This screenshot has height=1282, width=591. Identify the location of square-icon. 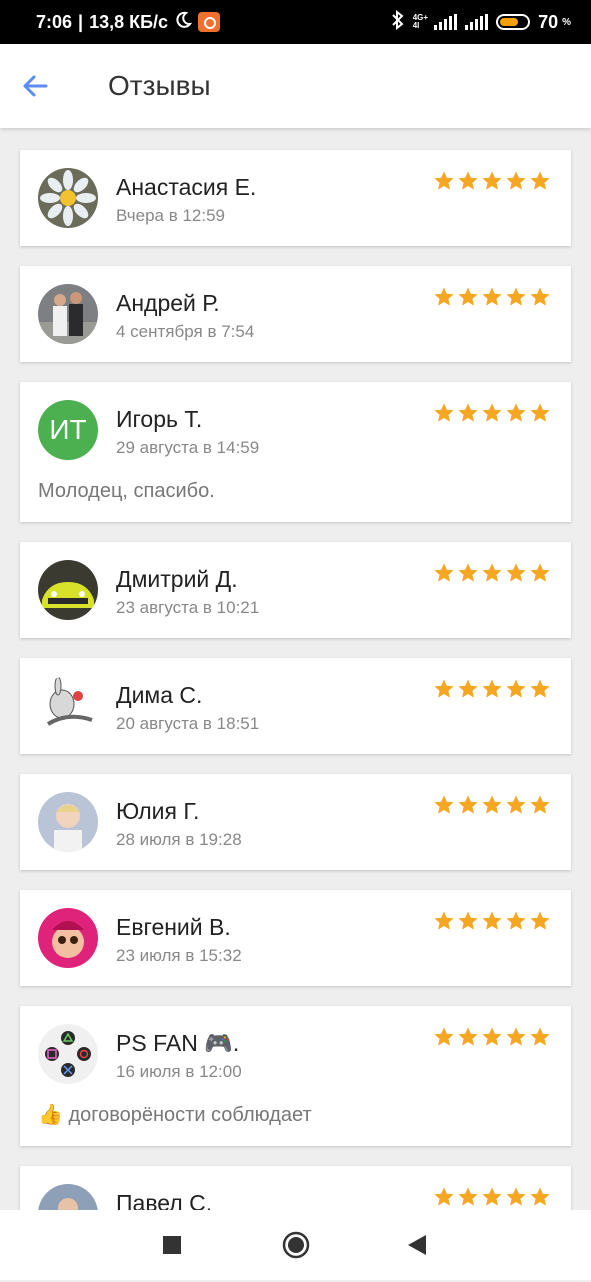
(172, 1245).